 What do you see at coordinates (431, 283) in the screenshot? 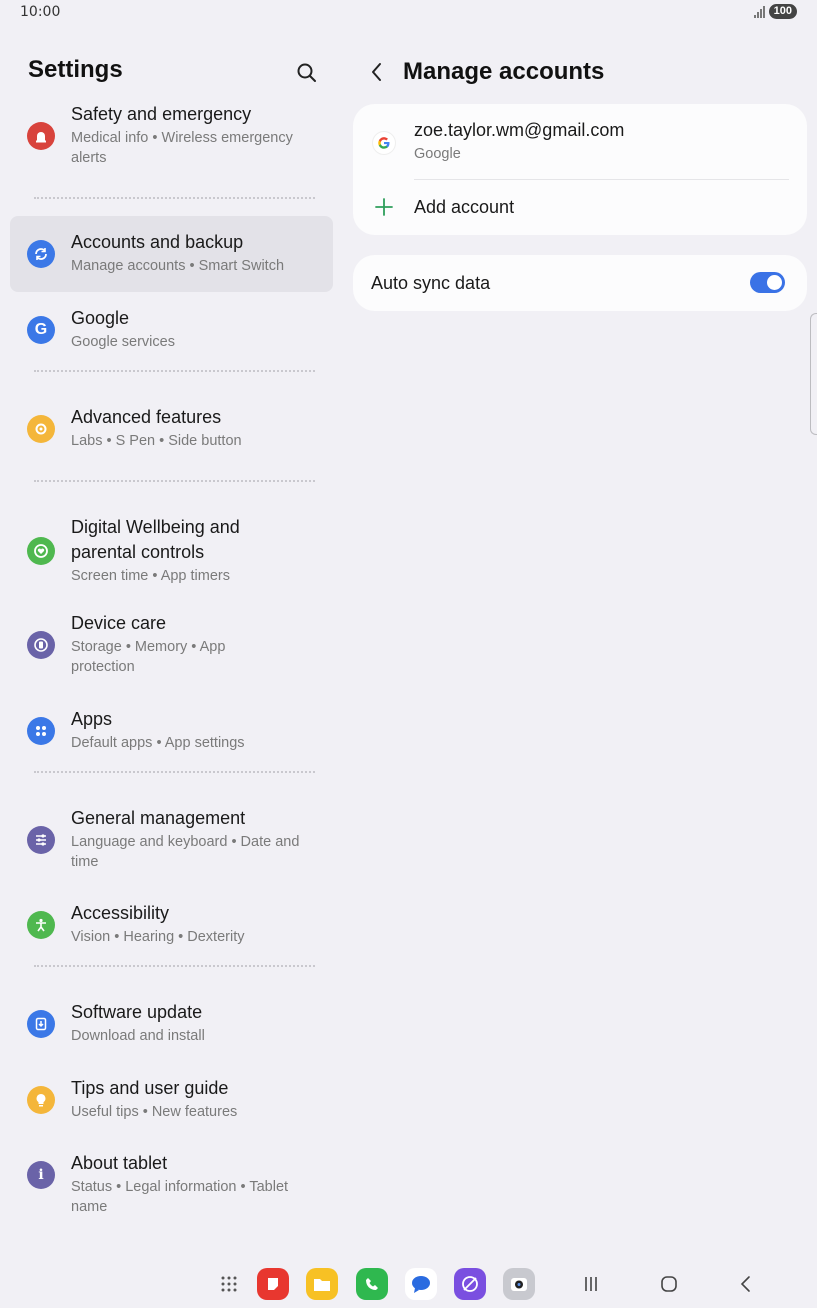
I see `auto-sync-label: Auto sync data` at bounding box center [431, 283].